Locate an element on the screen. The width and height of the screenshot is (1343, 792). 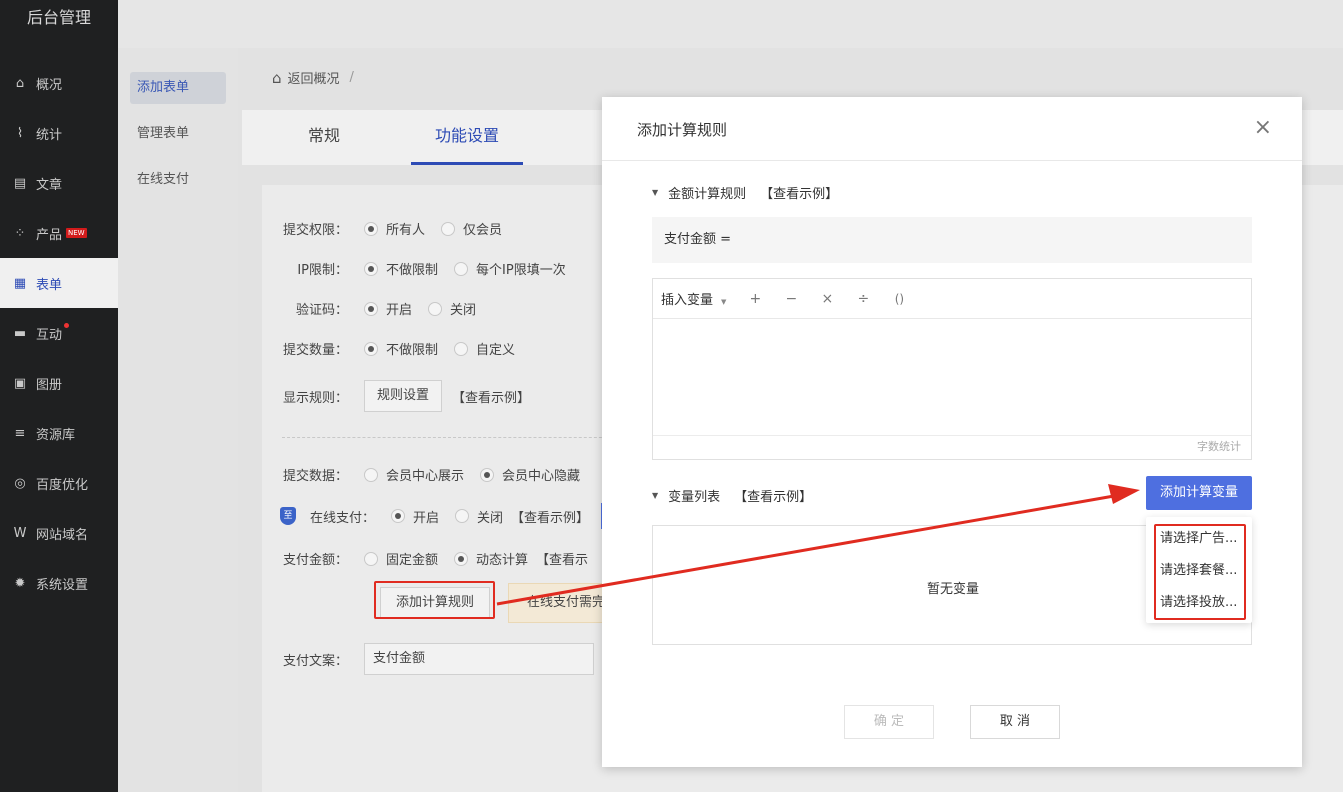
chart-icon: ⌇ is located at coordinates (20, 133).